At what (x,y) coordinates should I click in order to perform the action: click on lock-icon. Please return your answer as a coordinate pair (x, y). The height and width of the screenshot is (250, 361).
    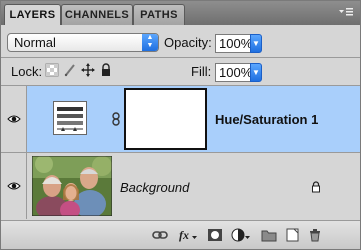
    Looking at the image, I should click on (316, 187).